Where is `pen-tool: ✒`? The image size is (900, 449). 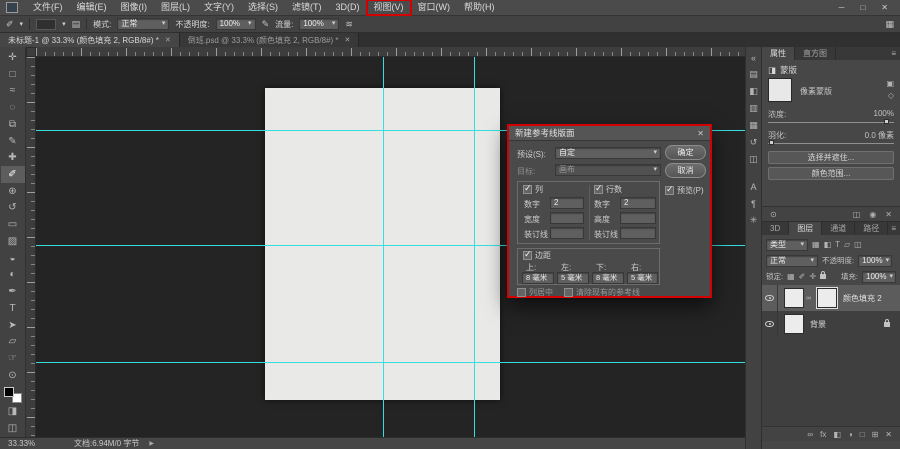
pen-tool: ✒ is located at coordinates (13, 291).